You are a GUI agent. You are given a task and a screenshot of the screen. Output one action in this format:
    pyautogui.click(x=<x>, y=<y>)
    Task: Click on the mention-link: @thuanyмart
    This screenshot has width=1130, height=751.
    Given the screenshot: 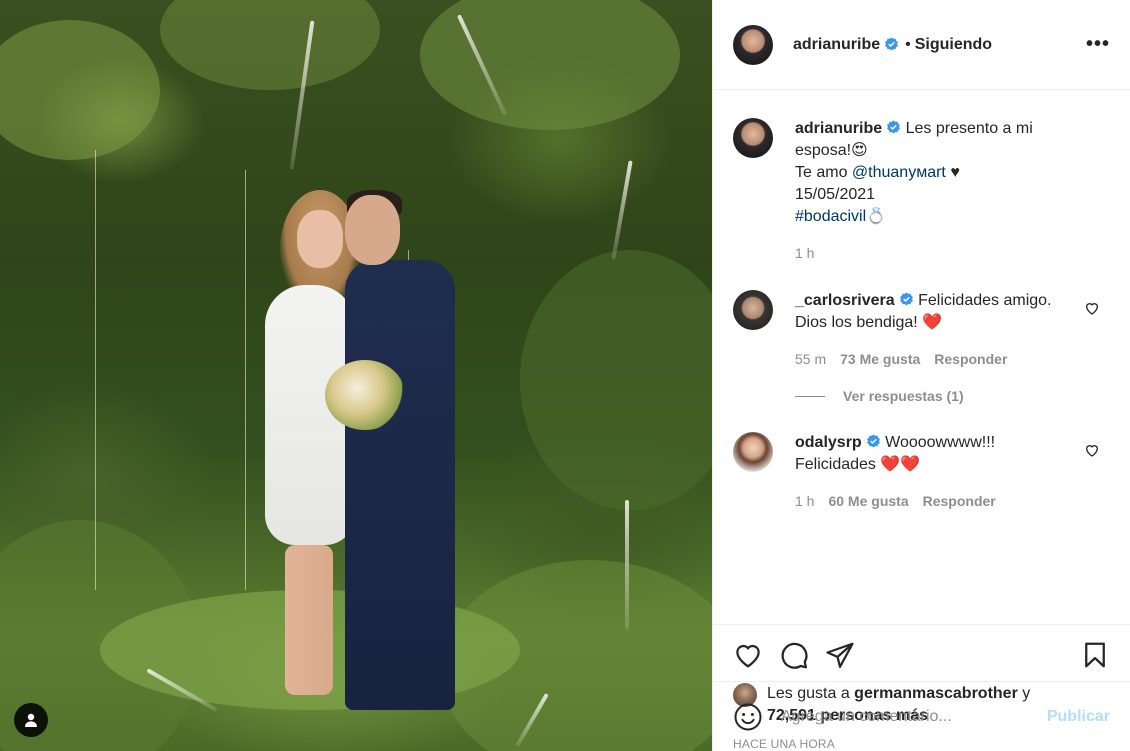 What is the action you would take?
    pyautogui.click(x=899, y=172)
    